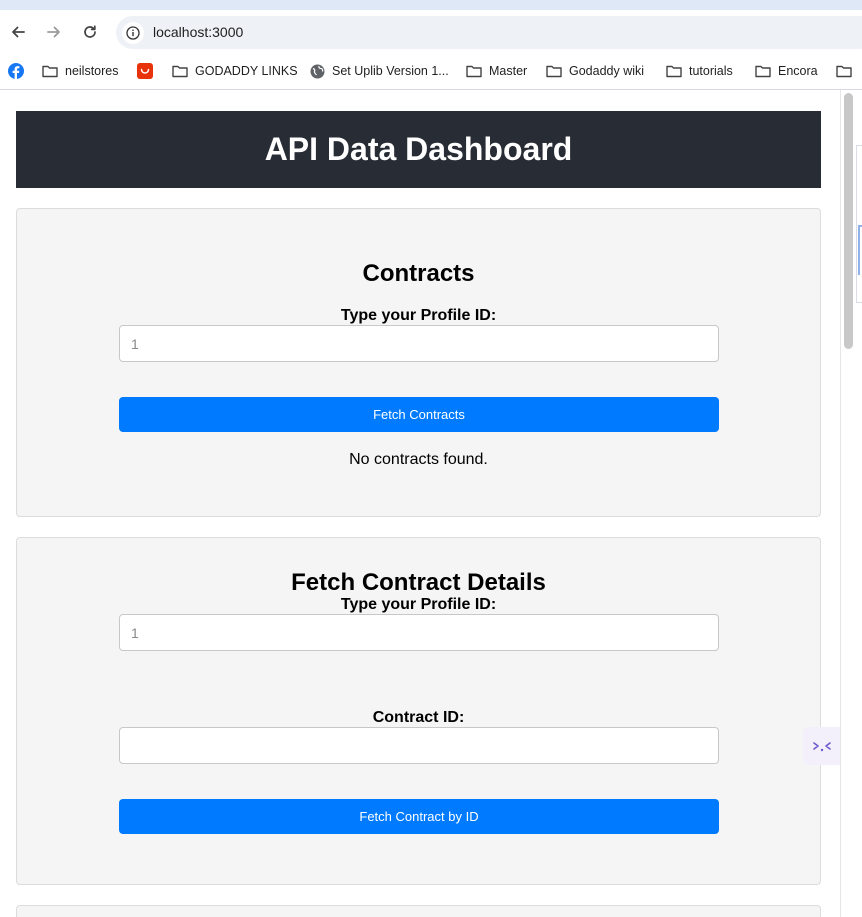  I want to click on back-button, so click(18, 32).